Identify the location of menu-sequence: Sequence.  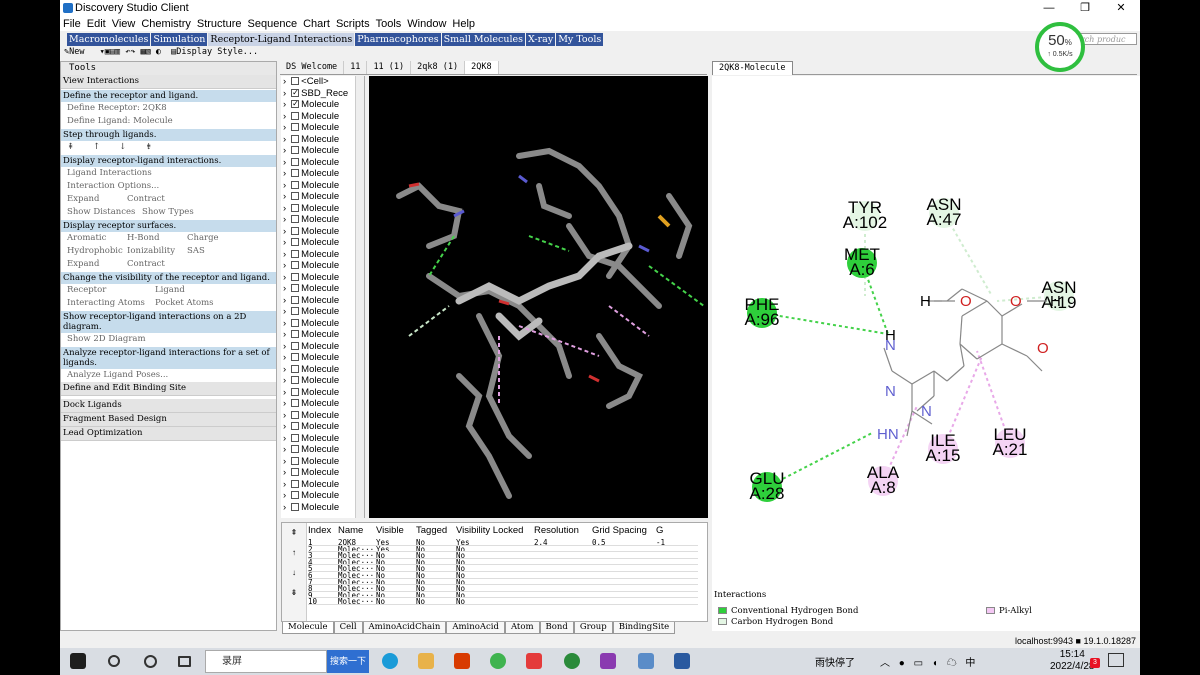
(273, 24).